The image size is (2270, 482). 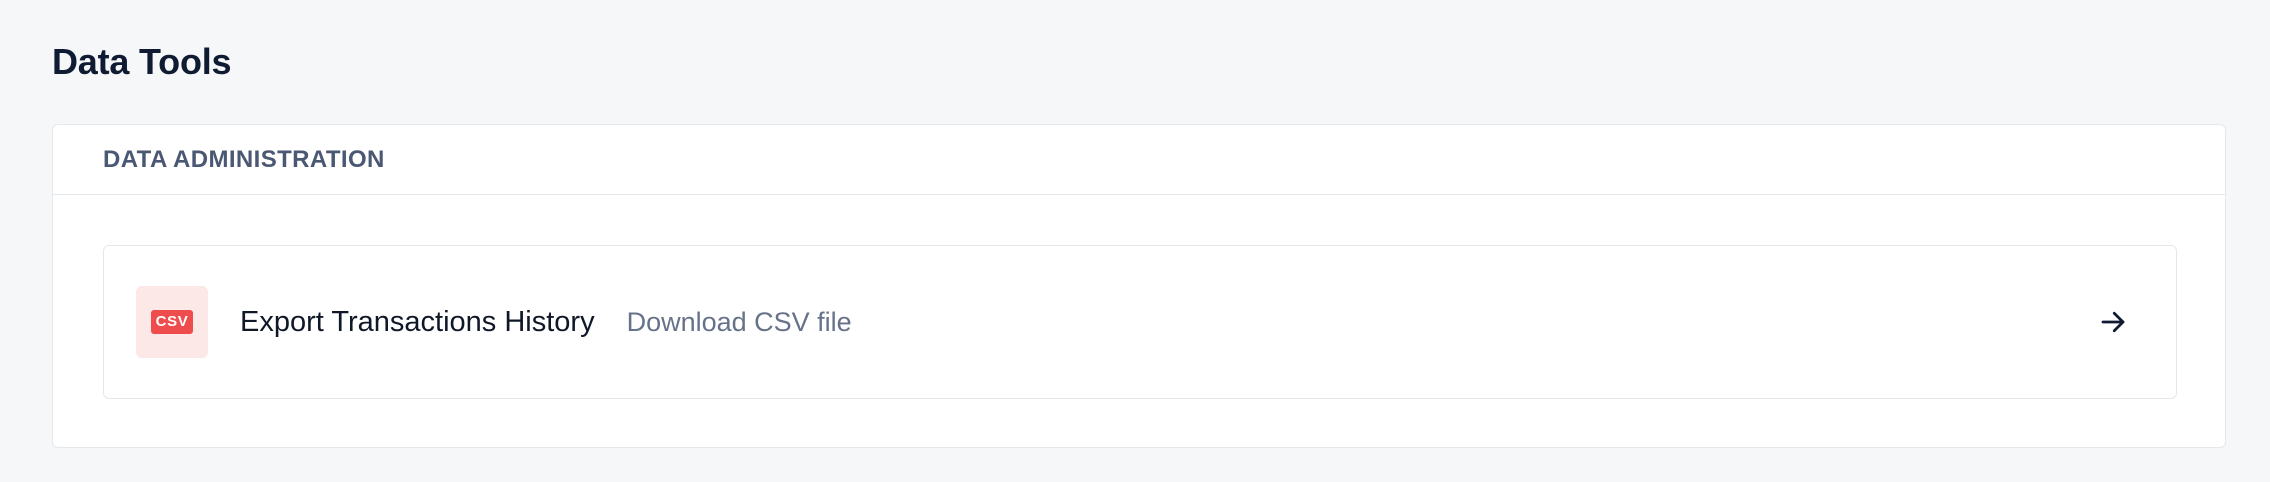 What do you see at coordinates (739, 321) in the screenshot?
I see `item-subtitle: Download CSV file` at bounding box center [739, 321].